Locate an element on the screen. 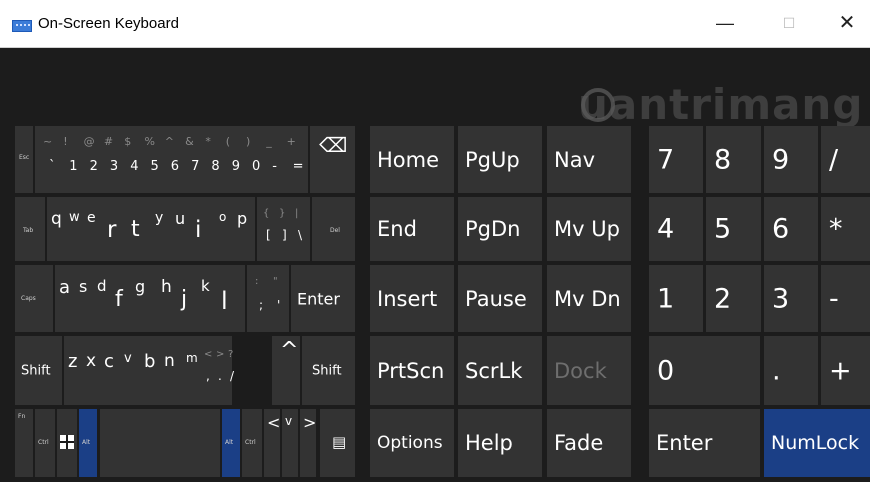  bracket-key-2: | \ is located at coordinates (300, 229).